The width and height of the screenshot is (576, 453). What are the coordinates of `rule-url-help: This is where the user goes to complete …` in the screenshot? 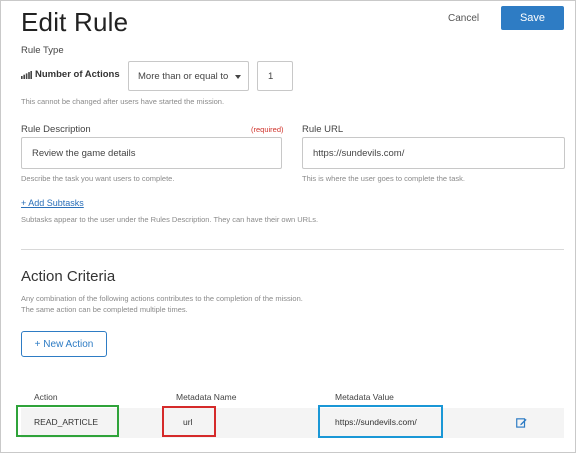 It's located at (383, 178).